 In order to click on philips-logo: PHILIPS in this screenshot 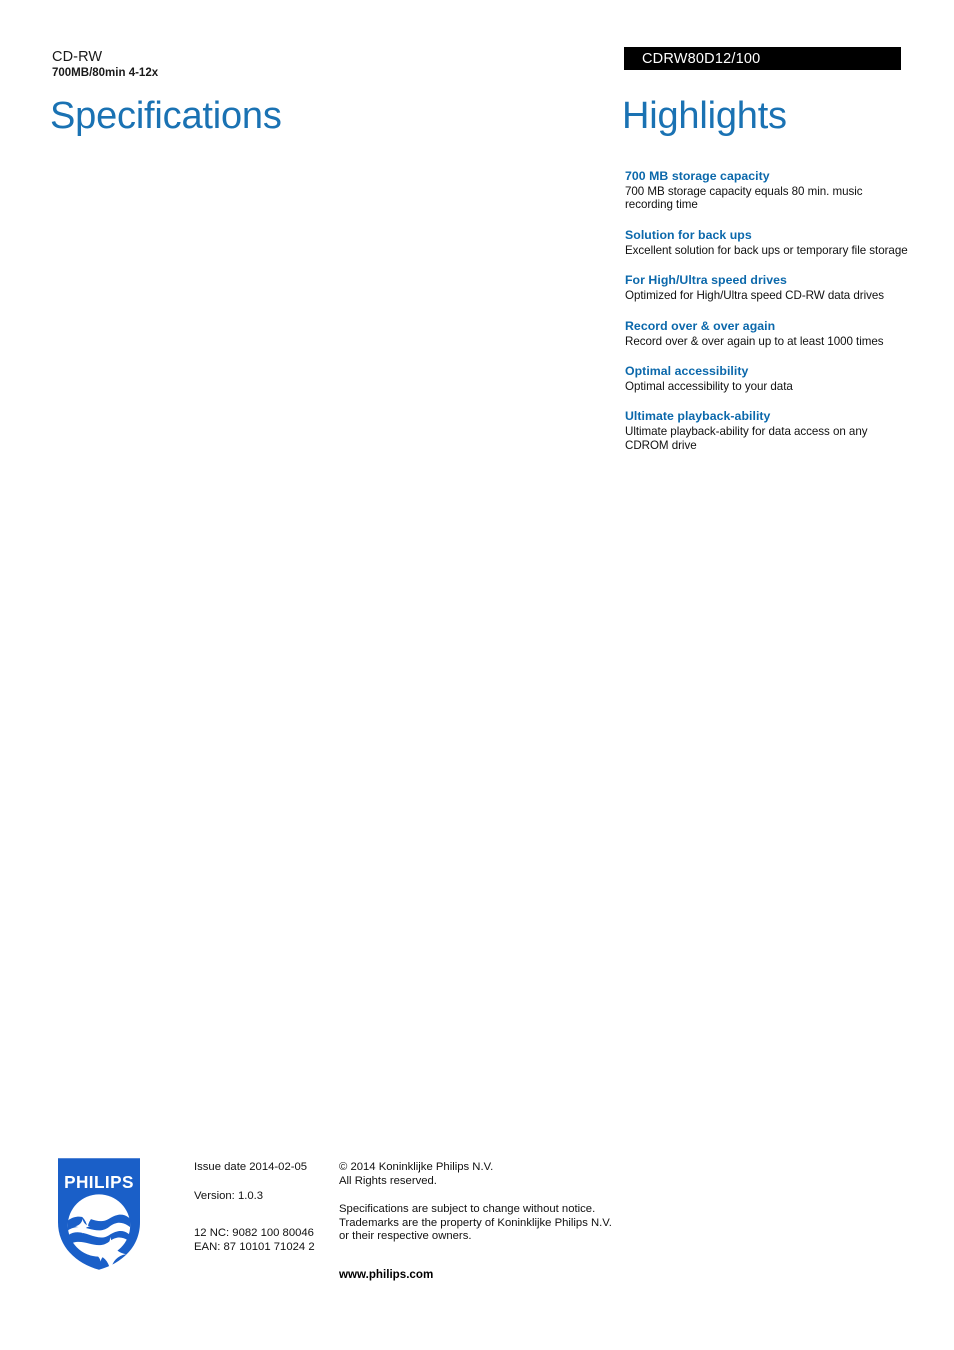, I will do `click(99, 1215)`.